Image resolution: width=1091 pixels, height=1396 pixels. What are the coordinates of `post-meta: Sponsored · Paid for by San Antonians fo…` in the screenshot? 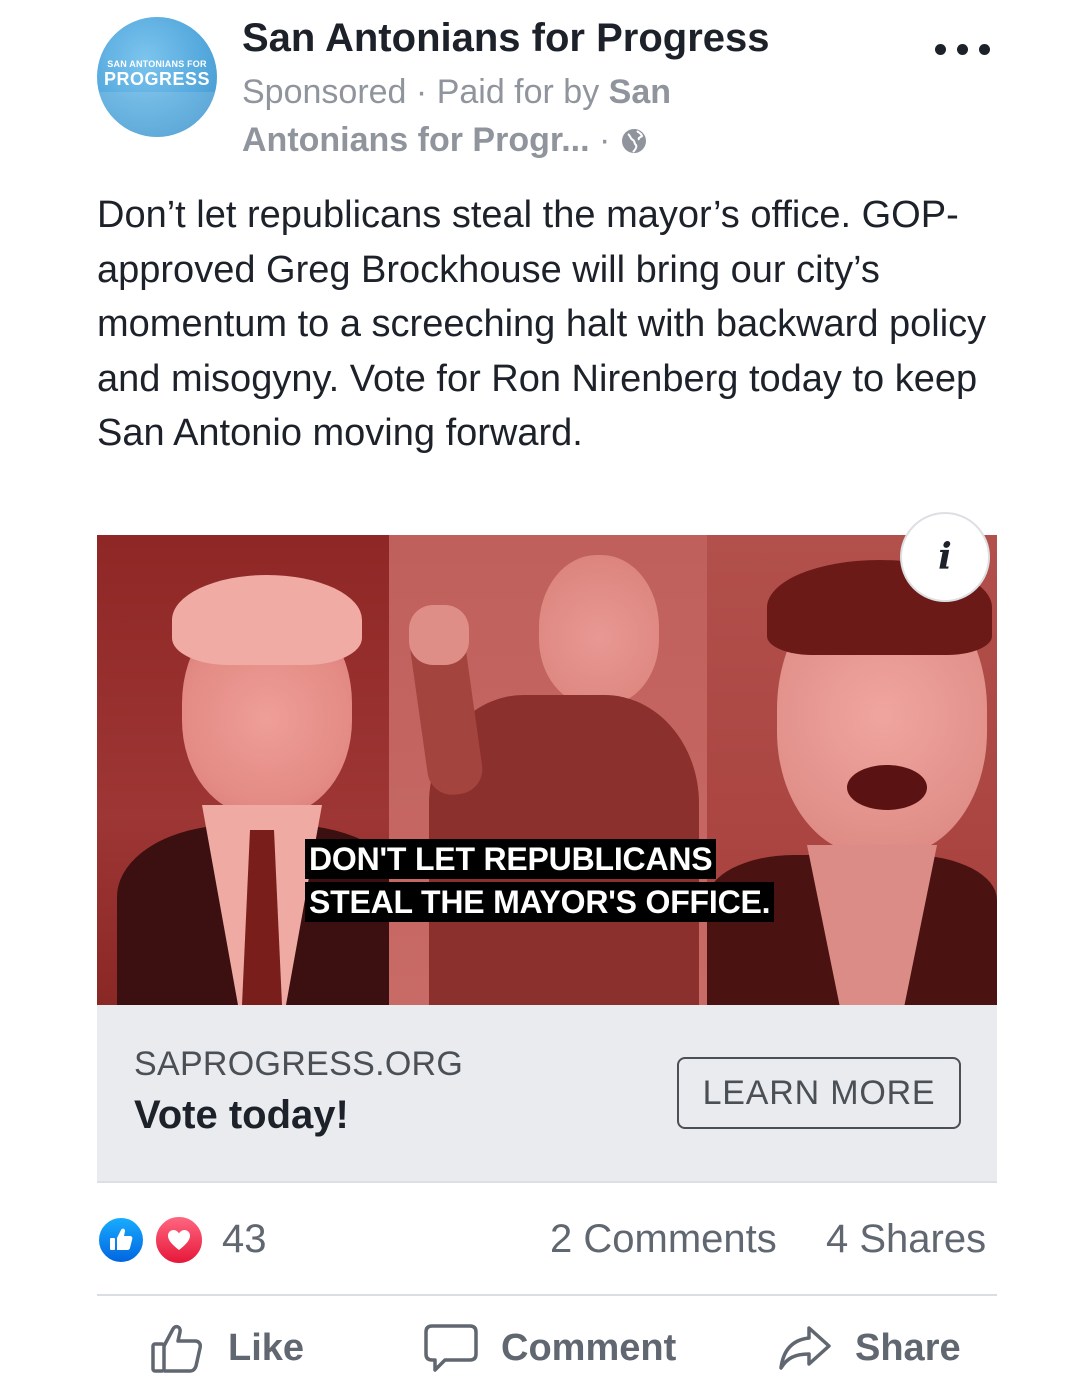 It's located at (522, 116).